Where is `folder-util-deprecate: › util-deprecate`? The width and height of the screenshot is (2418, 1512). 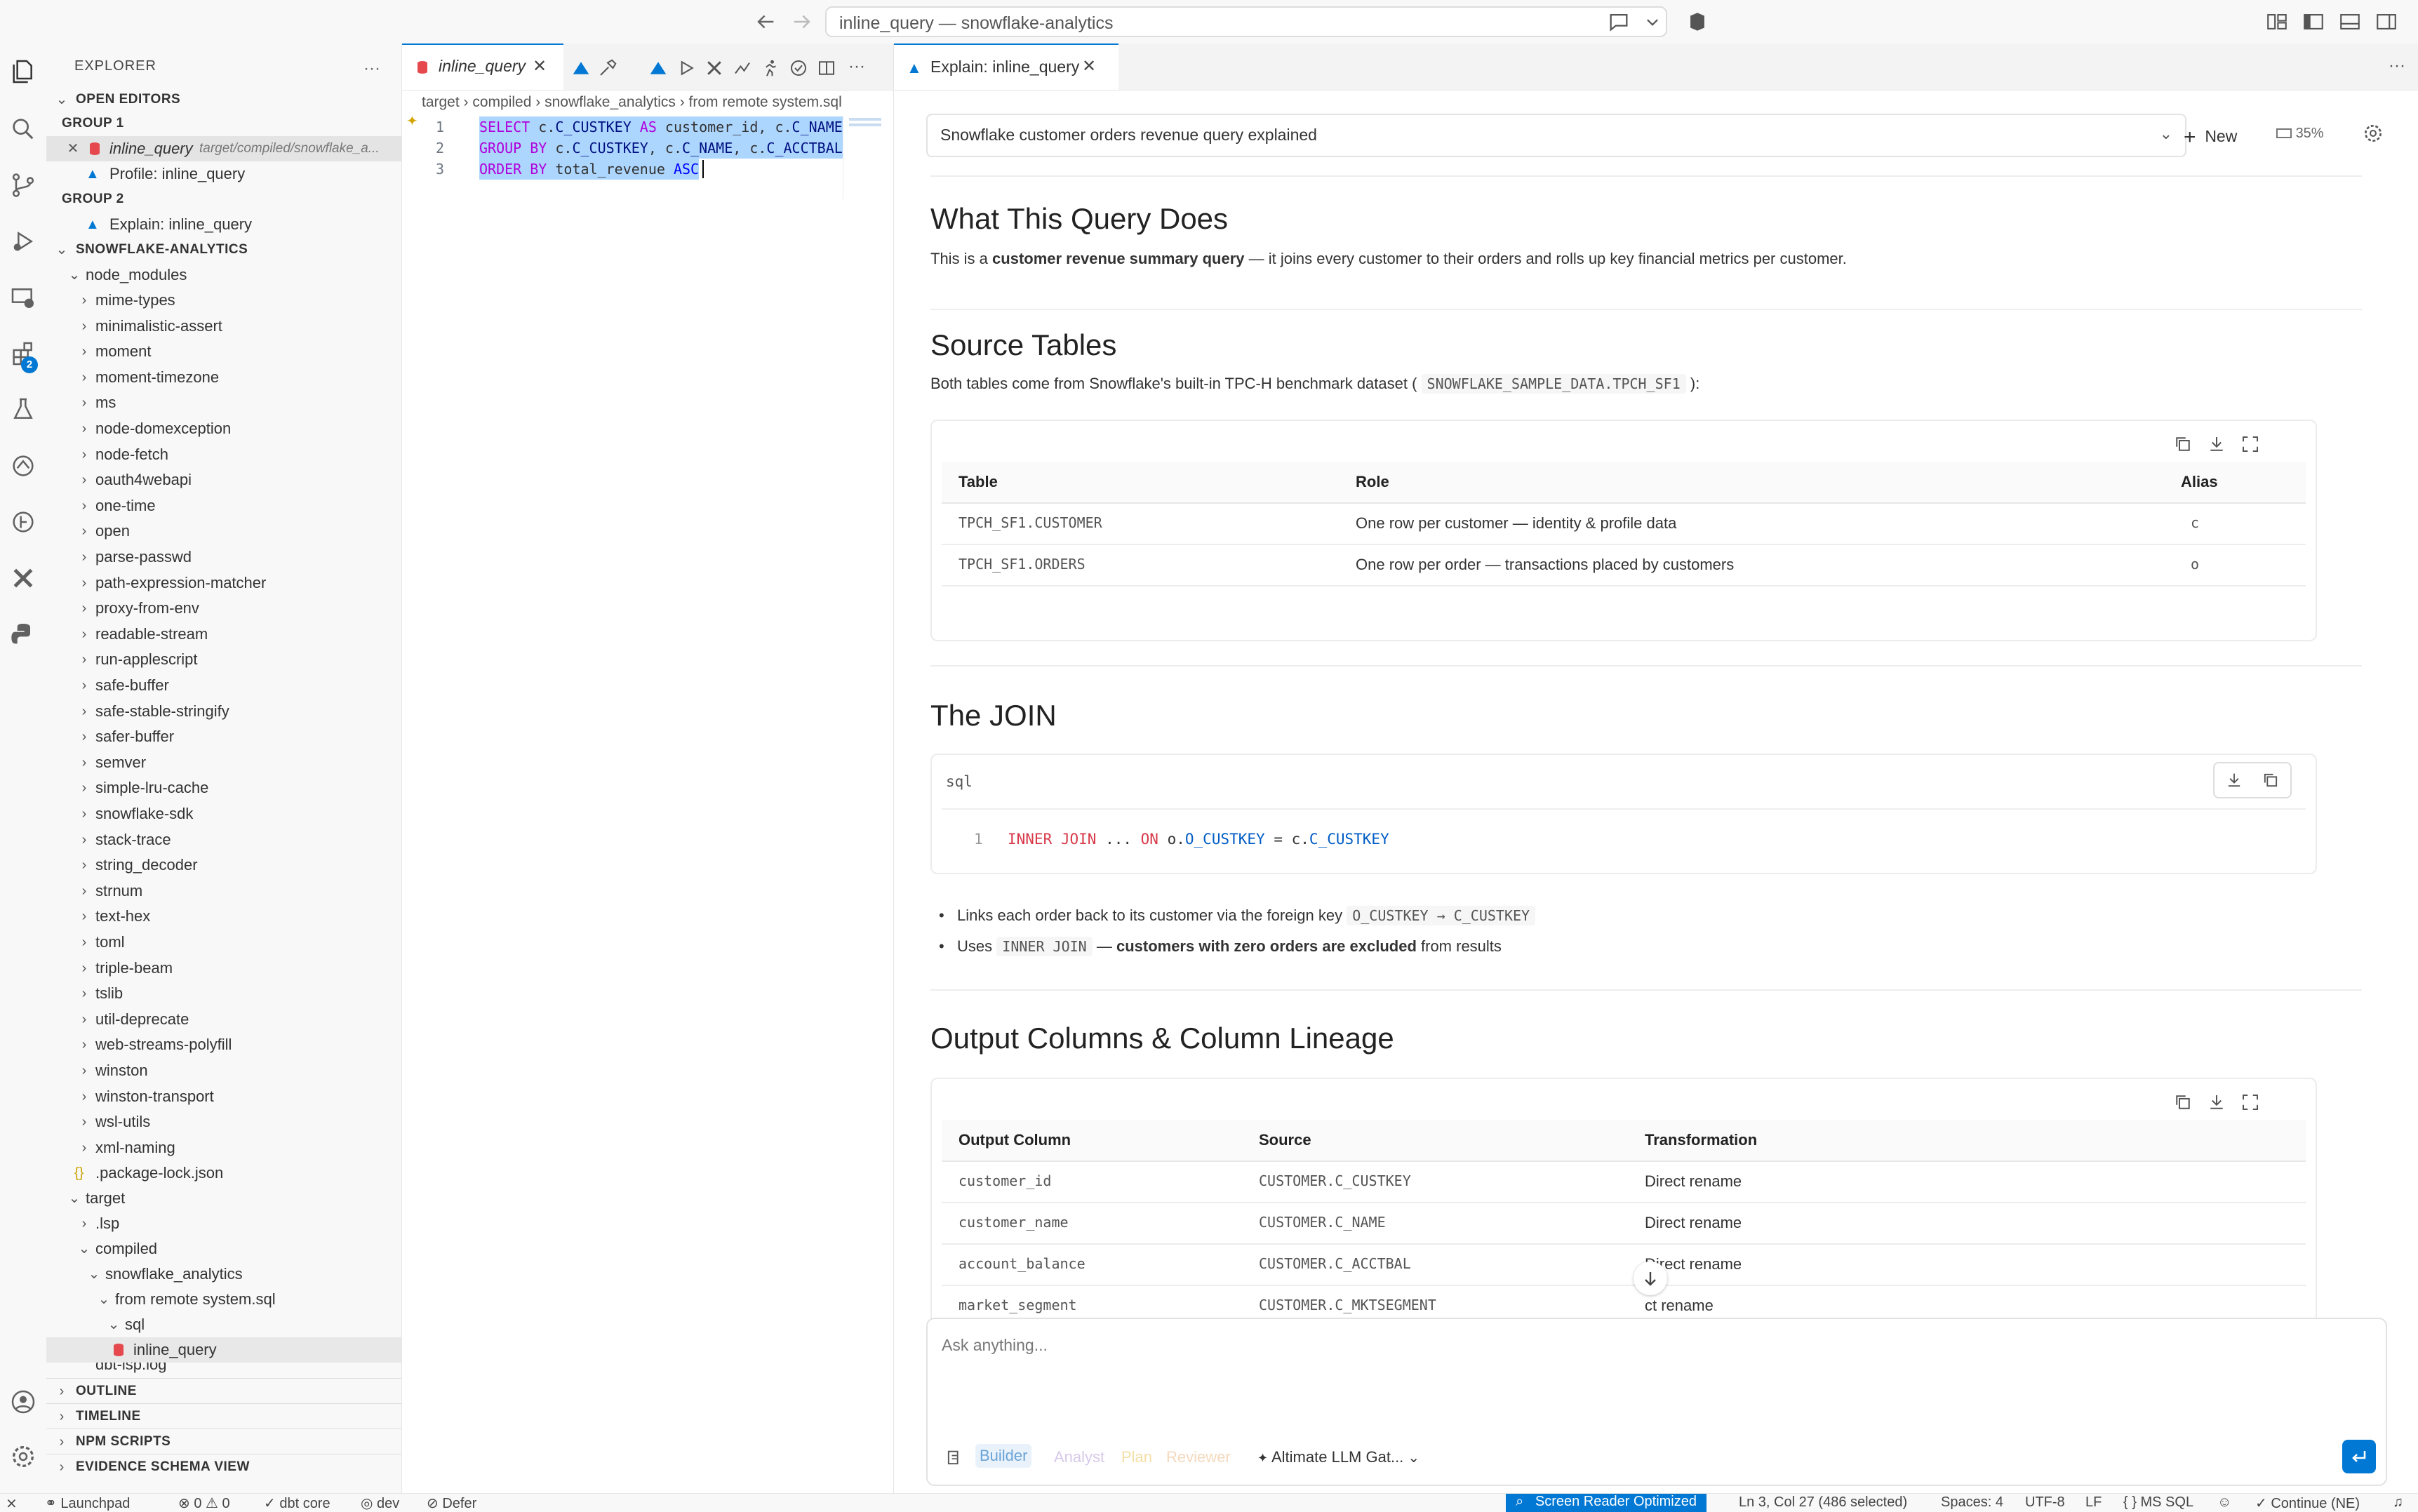 folder-util-deprecate: › util-deprecate is located at coordinates (223, 1020).